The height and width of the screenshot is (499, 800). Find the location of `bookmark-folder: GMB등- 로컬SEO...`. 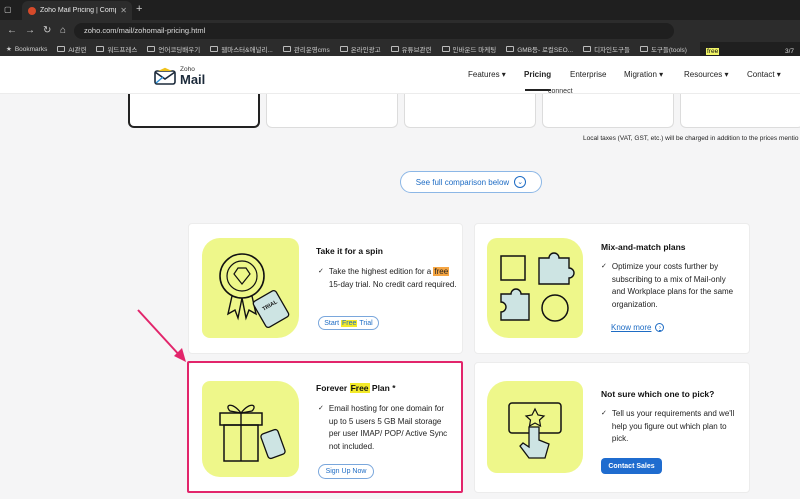

bookmark-folder: GMB등- 로컬SEO... is located at coordinates (539, 49).